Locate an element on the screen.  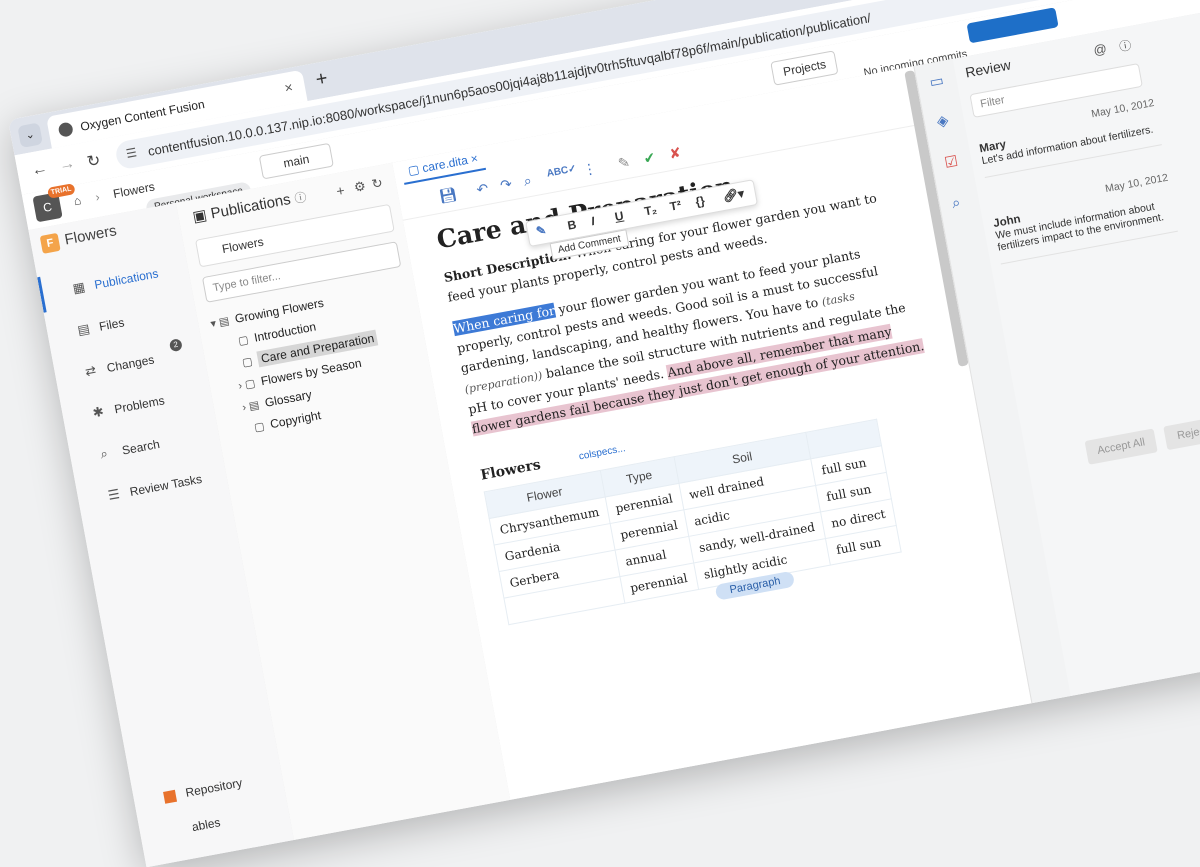
glossary-icon: › ▤ is located at coordinates (251, 407).